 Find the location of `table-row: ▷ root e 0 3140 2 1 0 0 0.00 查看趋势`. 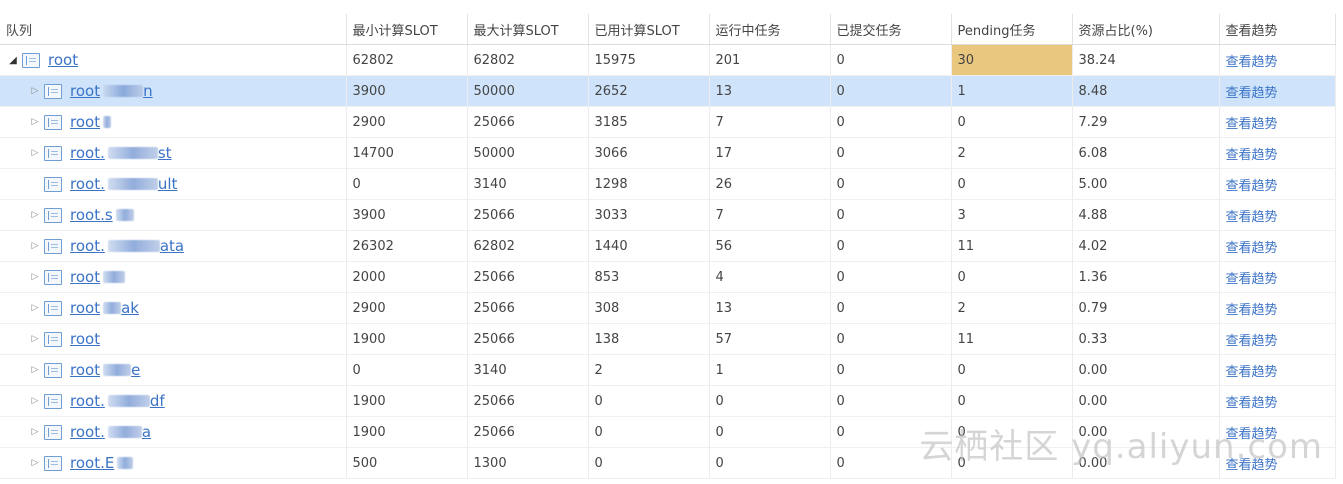

table-row: ▷ root e 0 3140 2 1 0 0 0.00 查看趋势 is located at coordinates (668, 370).